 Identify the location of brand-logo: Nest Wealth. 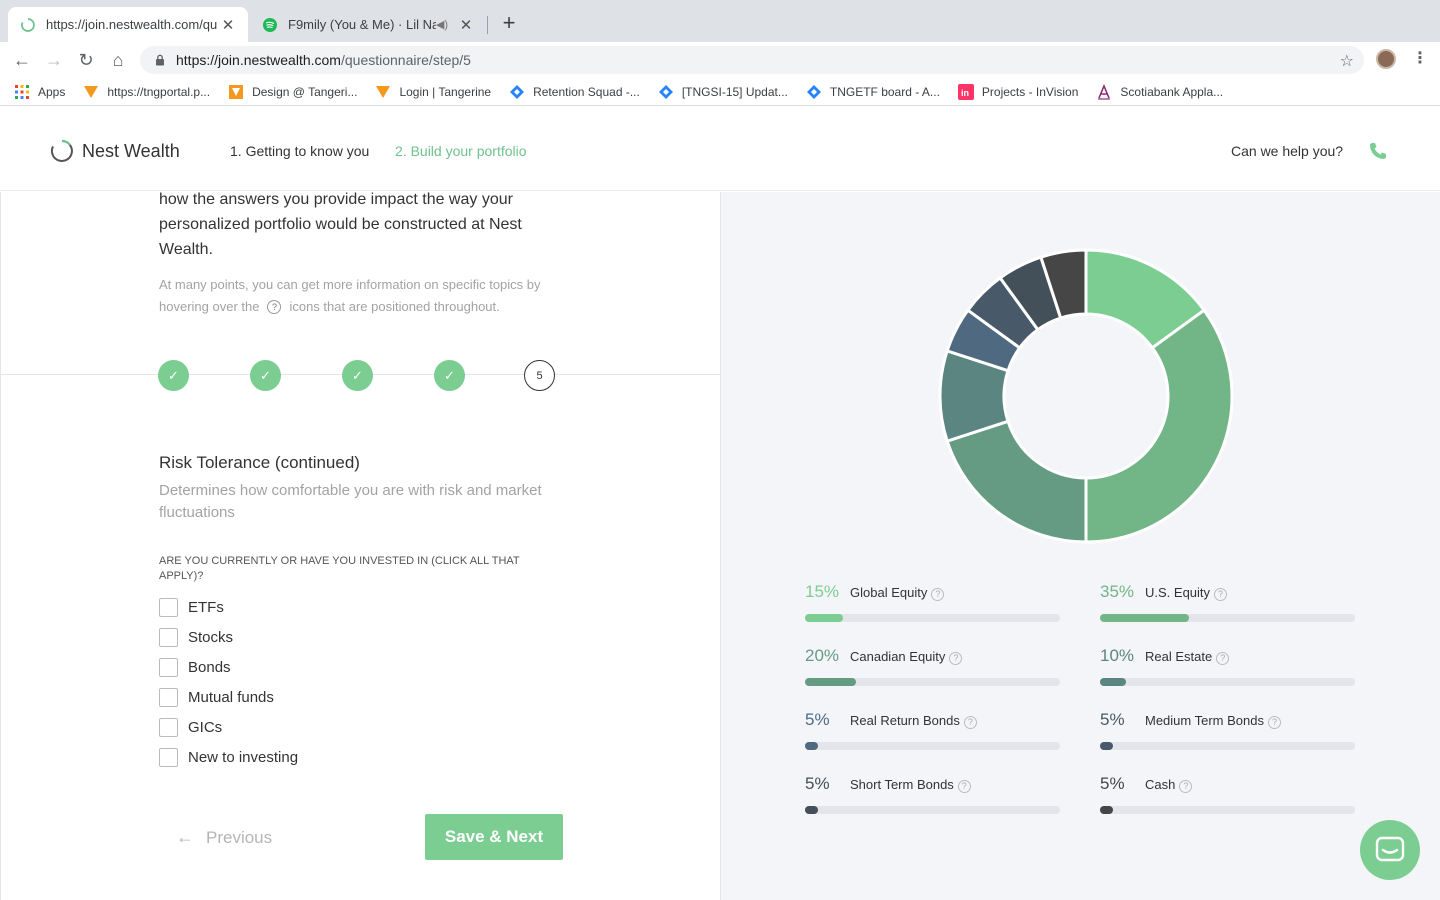
(115, 151).